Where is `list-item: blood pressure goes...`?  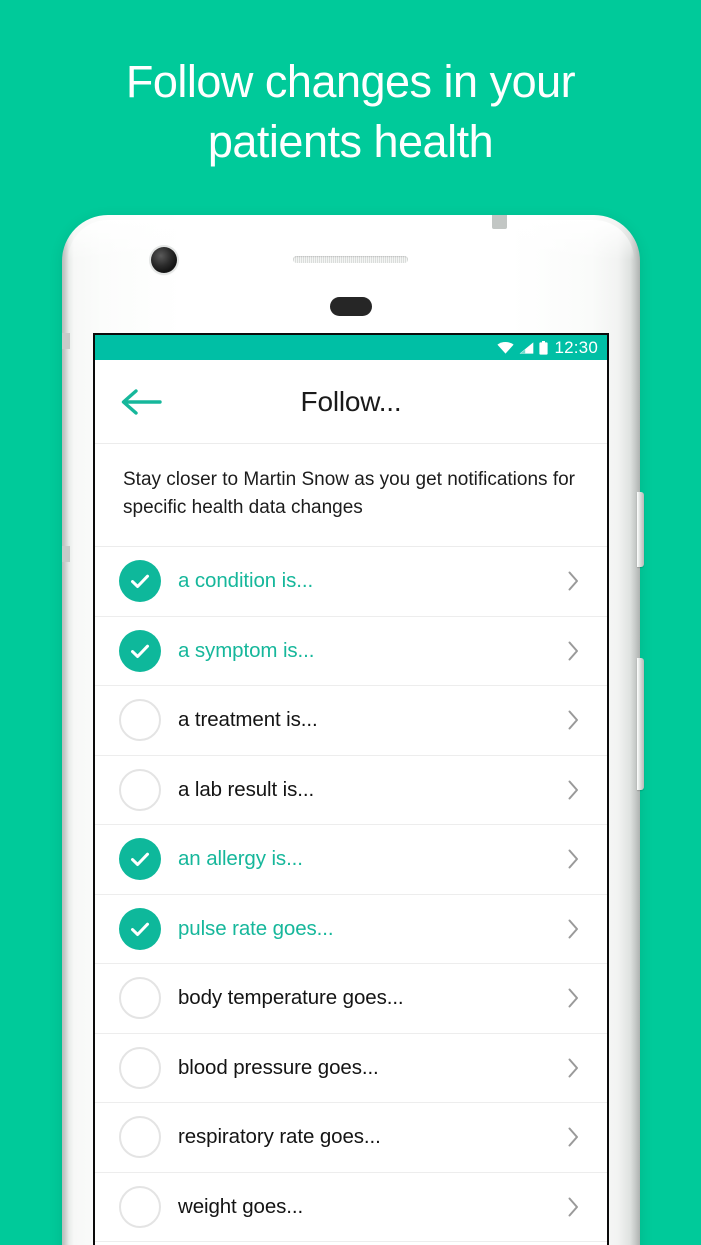 list-item: blood pressure goes... is located at coordinates (351, 1068).